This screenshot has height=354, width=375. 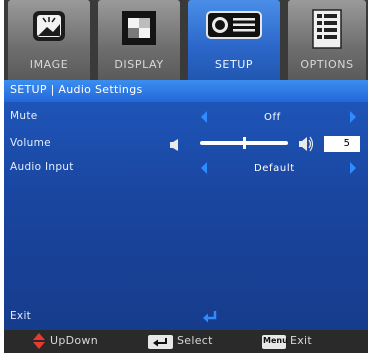 What do you see at coordinates (186, 117) in the screenshot?
I see `row-mute: Mute Off` at bounding box center [186, 117].